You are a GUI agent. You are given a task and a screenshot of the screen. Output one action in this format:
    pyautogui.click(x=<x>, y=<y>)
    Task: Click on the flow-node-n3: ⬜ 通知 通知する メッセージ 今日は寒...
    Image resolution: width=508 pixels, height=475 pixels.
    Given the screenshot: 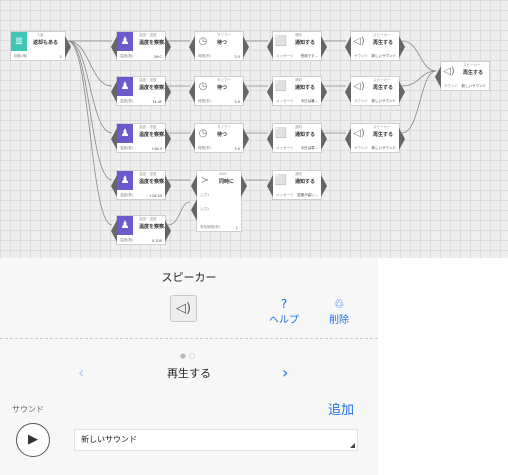 What is the action you would take?
    pyautogui.click(x=297, y=138)
    